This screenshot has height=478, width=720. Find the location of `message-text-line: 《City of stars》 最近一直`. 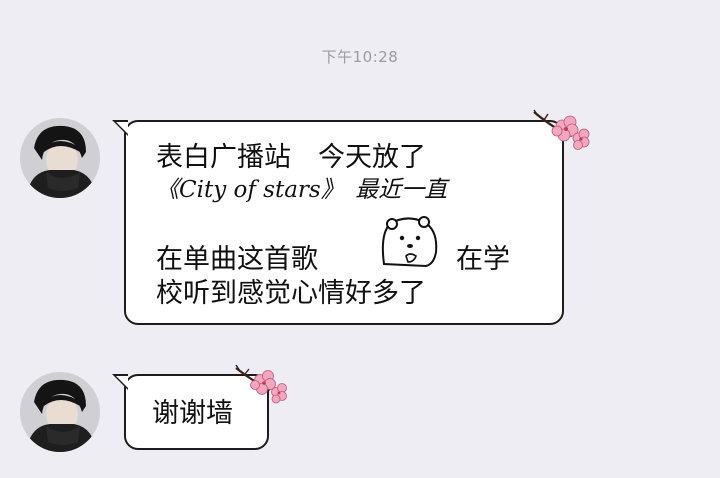

message-text-line: 《City of stars》 最近一直 is located at coordinates (302, 190).